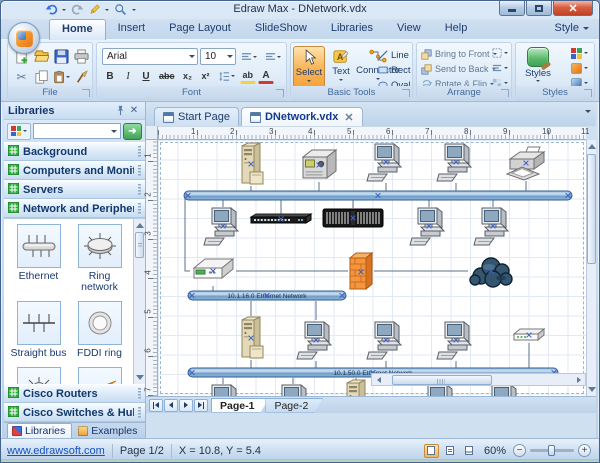  Describe the element at coordinates (573, 8) in the screenshot. I see `close-button: ✕` at that location.